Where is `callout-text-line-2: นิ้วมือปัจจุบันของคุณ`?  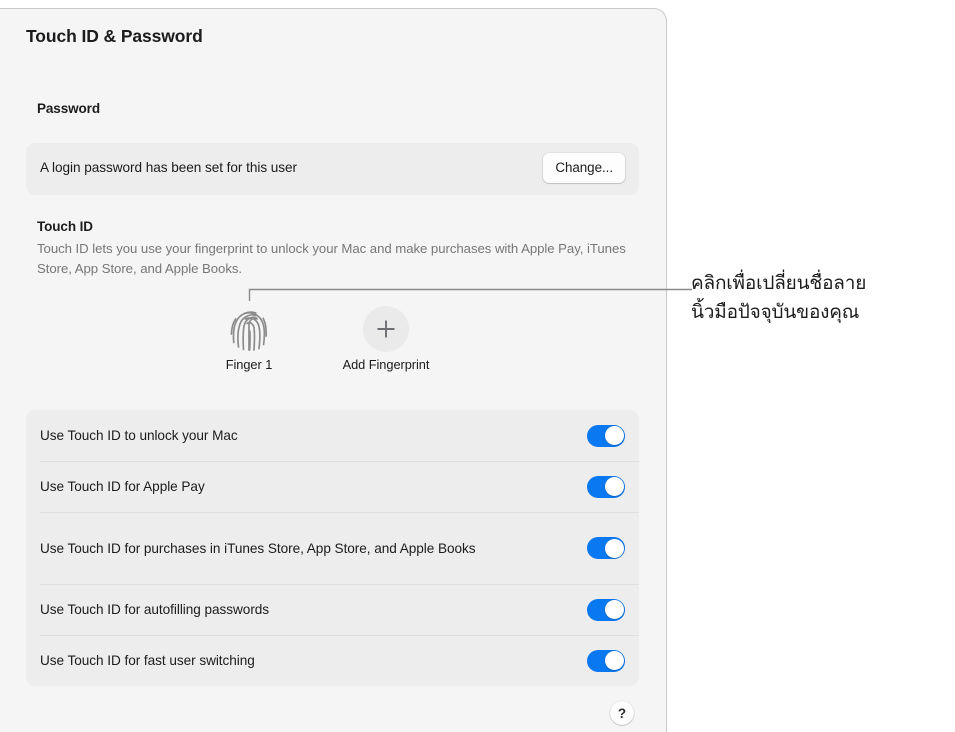
callout-text-line-2: นิ้วมือปัจจุบันของคุณ is located at coordinates (775, 312).